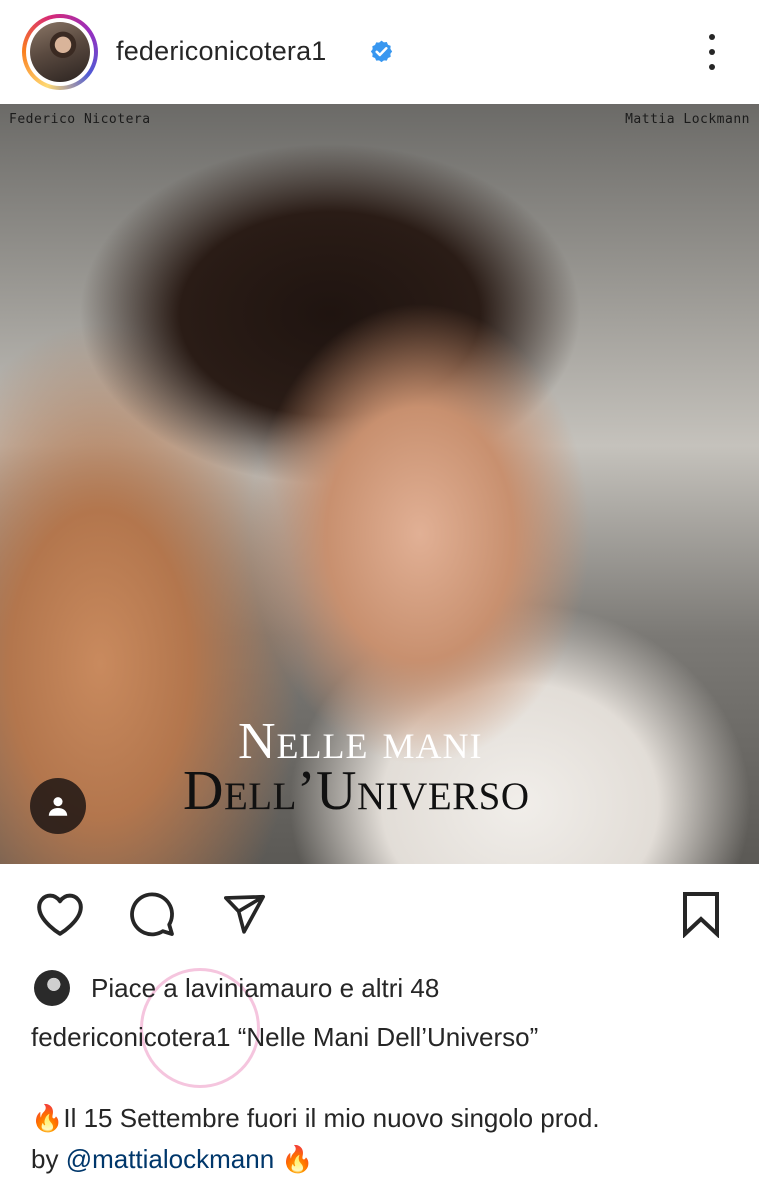 The height and width of the screenshot is (1200, 759). I want to click on photo-credit-left: Federico Nicotera, so click(80, 119).